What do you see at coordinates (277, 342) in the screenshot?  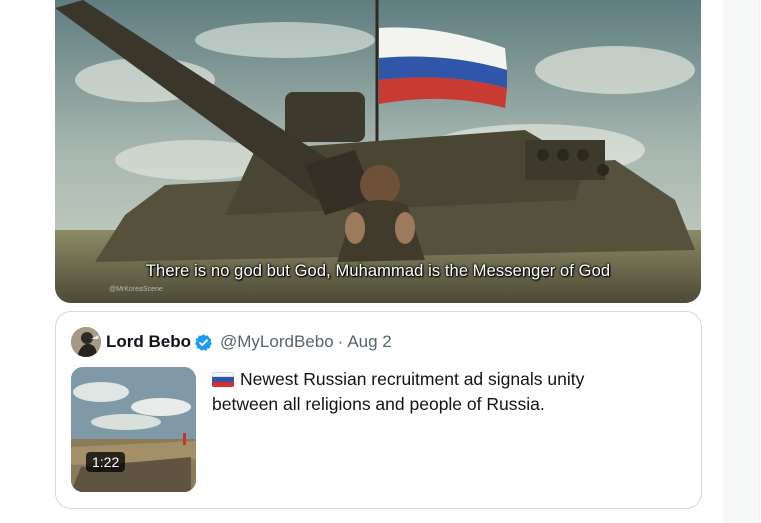 I see `author-handle: @MyLordBebo` at bounding box center [277, 342].